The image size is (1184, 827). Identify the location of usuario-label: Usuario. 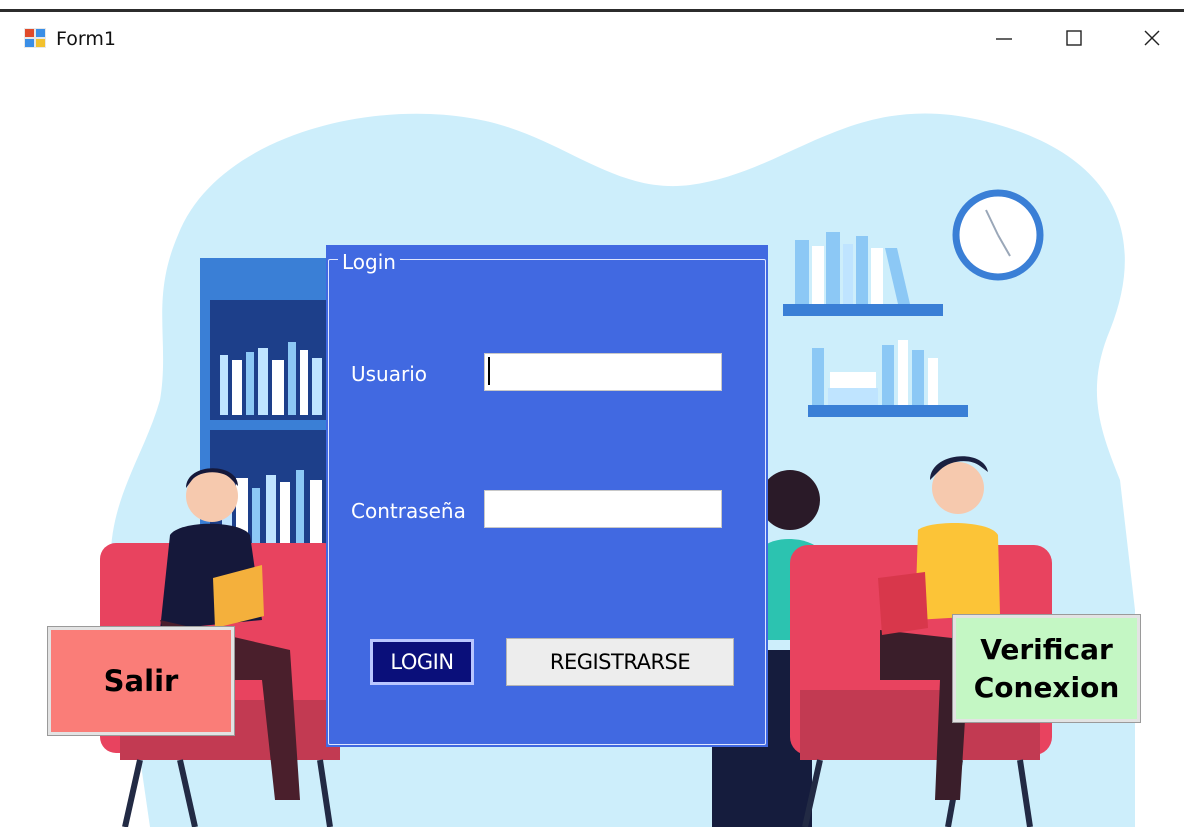
(389, 374).